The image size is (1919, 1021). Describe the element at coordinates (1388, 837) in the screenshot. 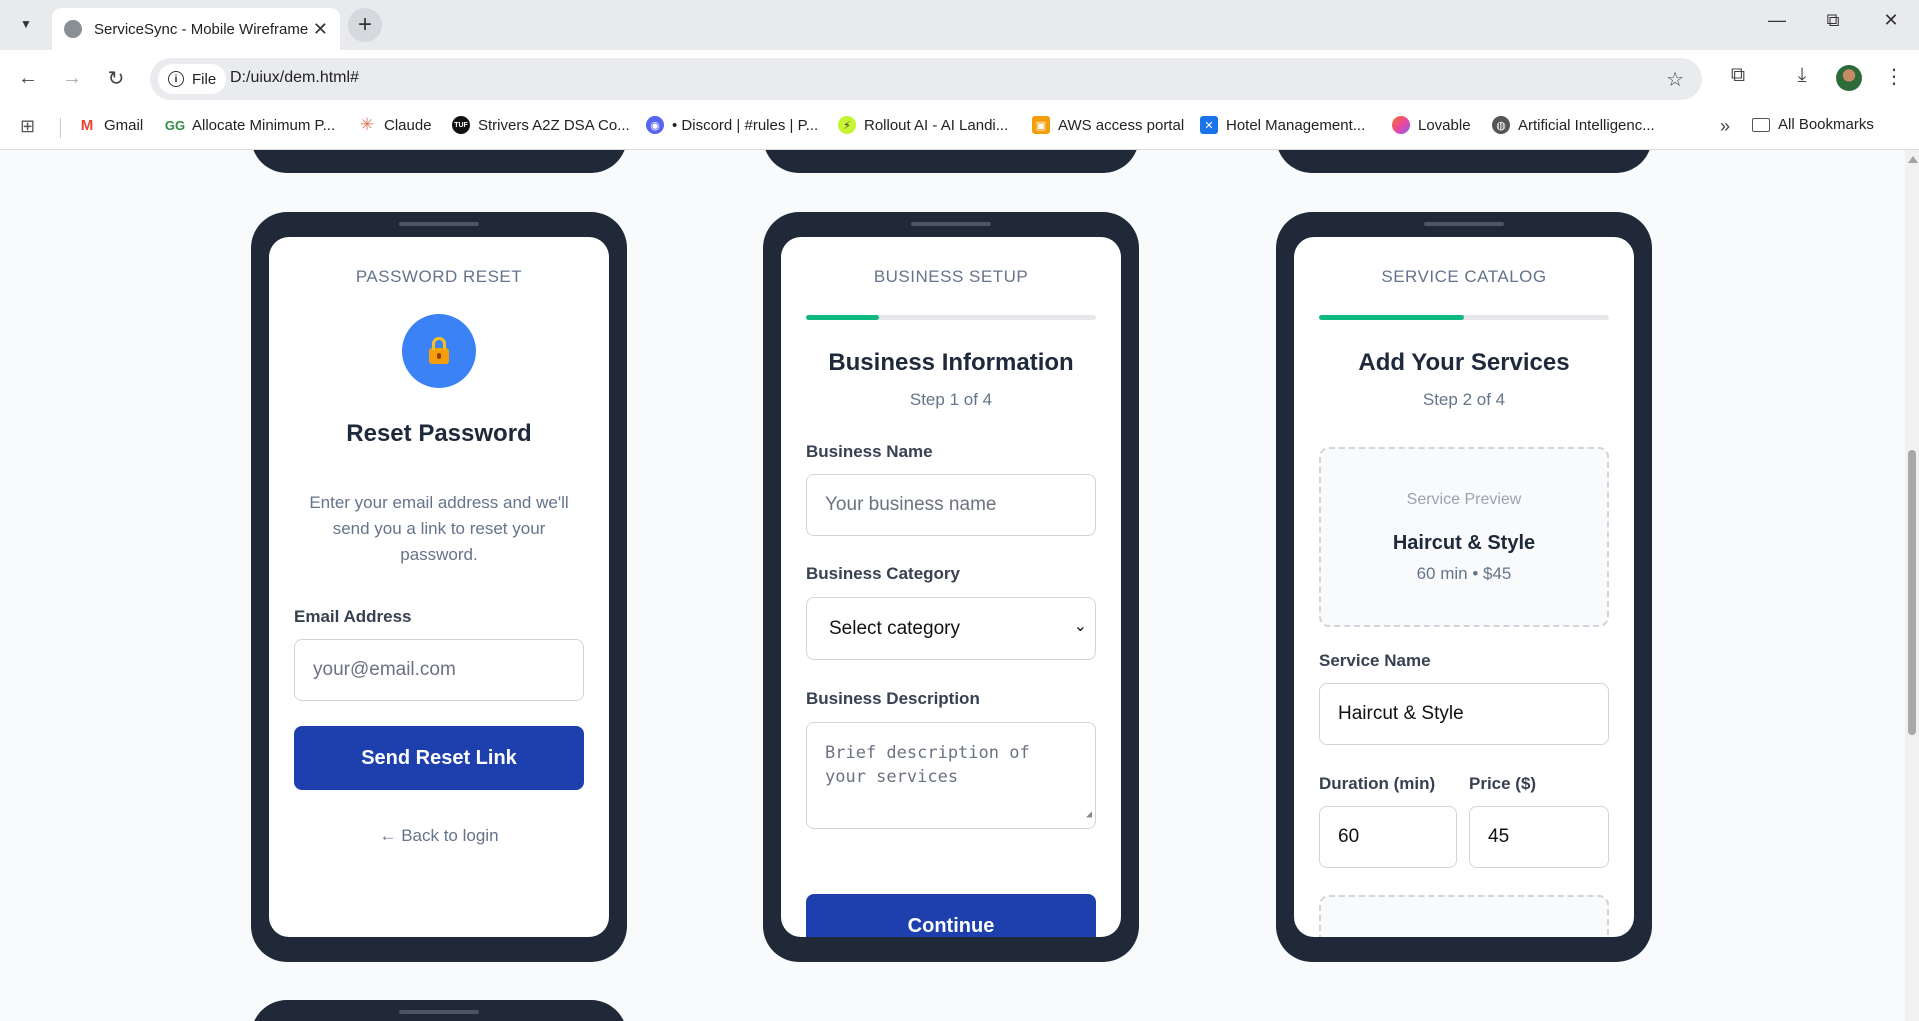

I see `duration-input: 60` at that location.